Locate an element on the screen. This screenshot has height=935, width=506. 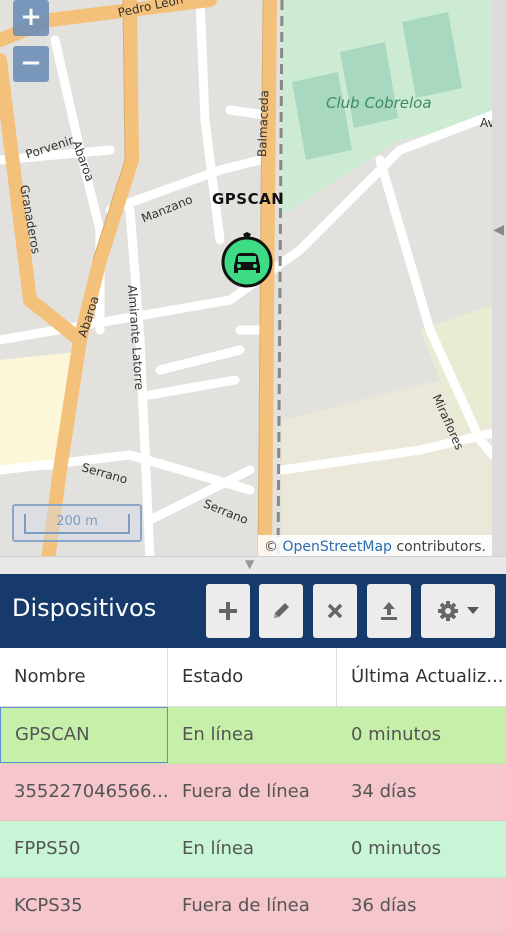
device-name: FPPS50 is located at coordinates (47, 848).